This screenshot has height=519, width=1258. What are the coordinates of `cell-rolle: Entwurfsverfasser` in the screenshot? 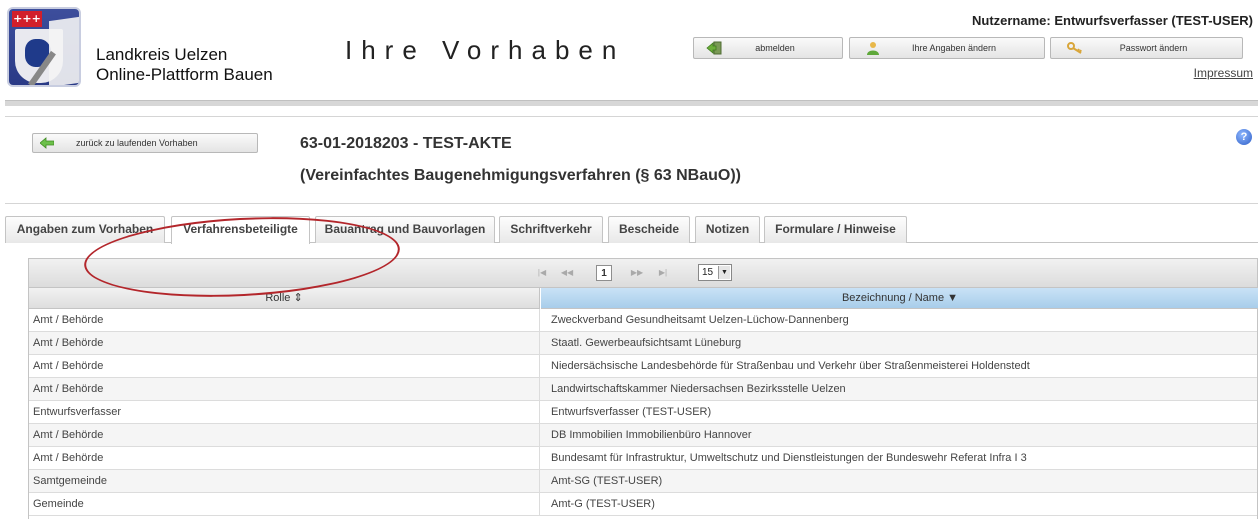 It's located at (284, 412).